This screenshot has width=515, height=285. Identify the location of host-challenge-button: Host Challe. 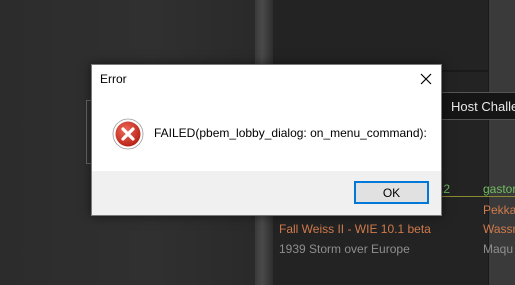
(477, 106).